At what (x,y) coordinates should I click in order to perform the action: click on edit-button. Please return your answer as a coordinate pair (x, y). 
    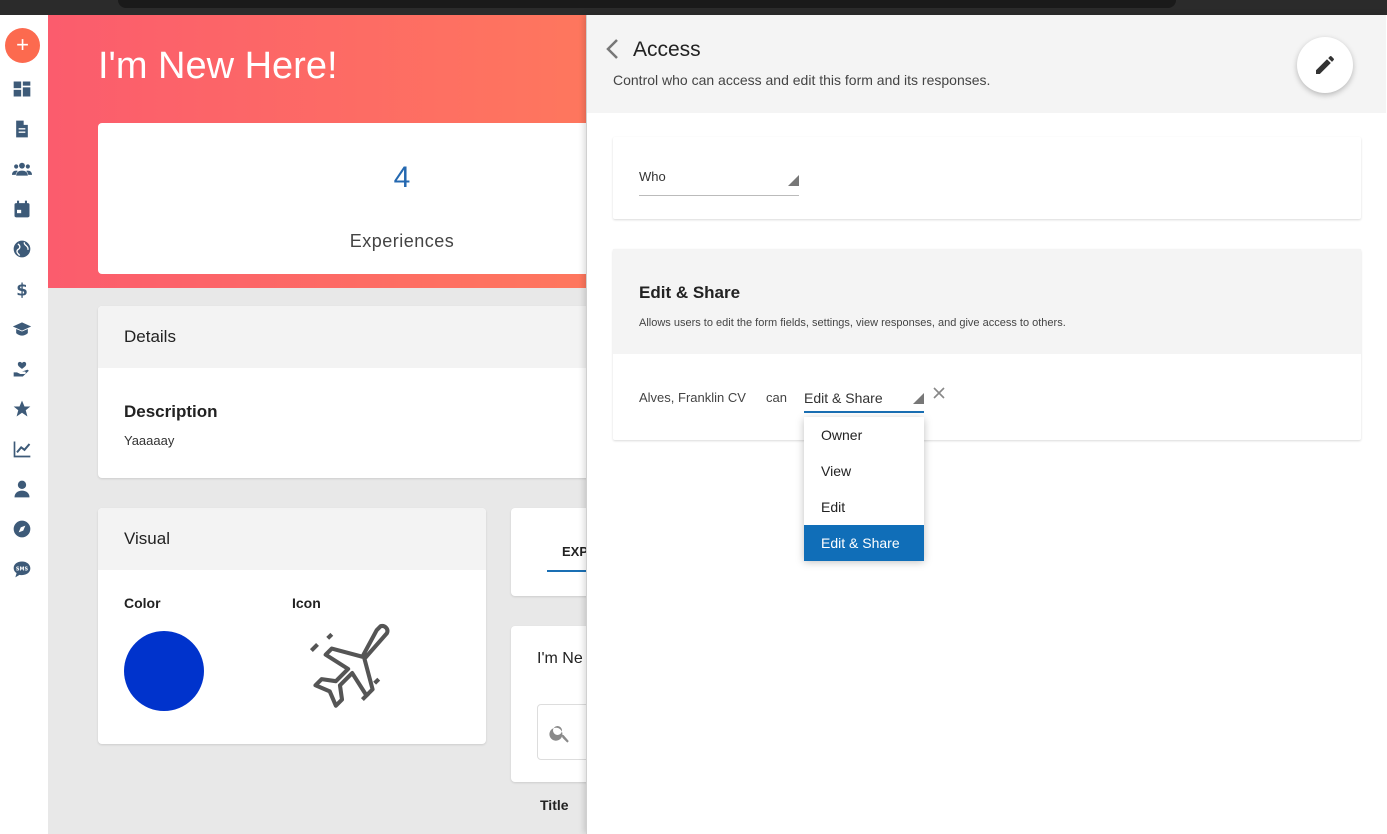
    Looking at the image, I should click on (1325, 65).